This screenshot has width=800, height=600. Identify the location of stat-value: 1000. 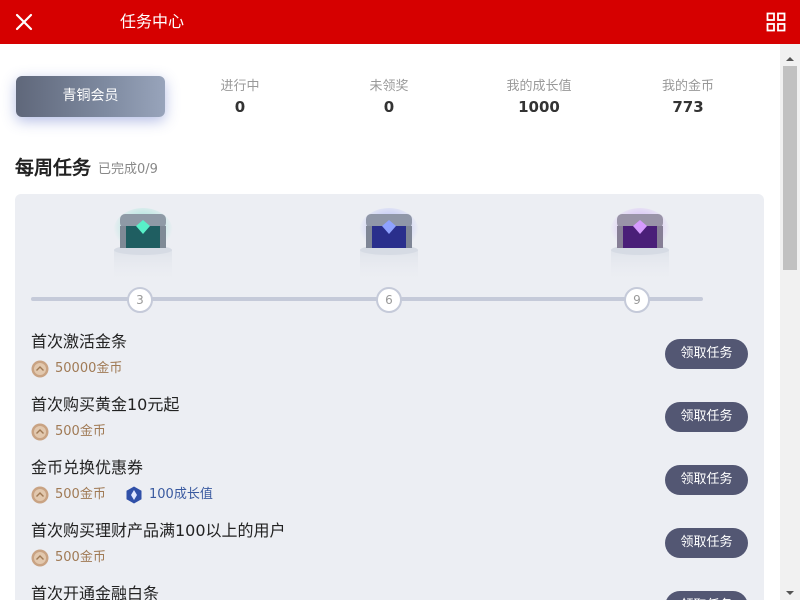
(539, 107).